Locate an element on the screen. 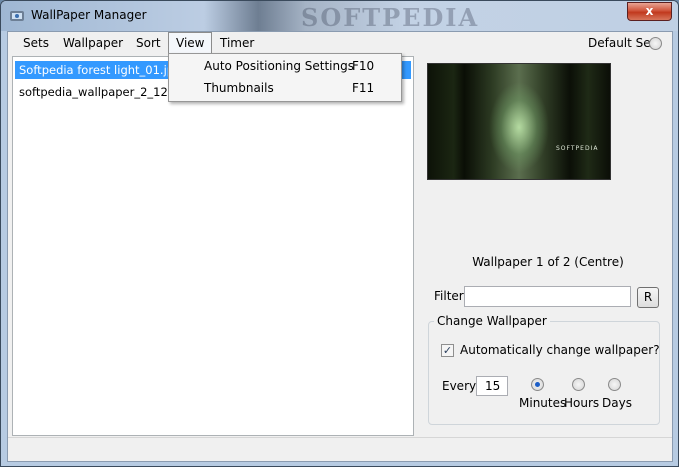 This screenshot has height=467, width=679. interval-input is located at coordinates (492, 386).